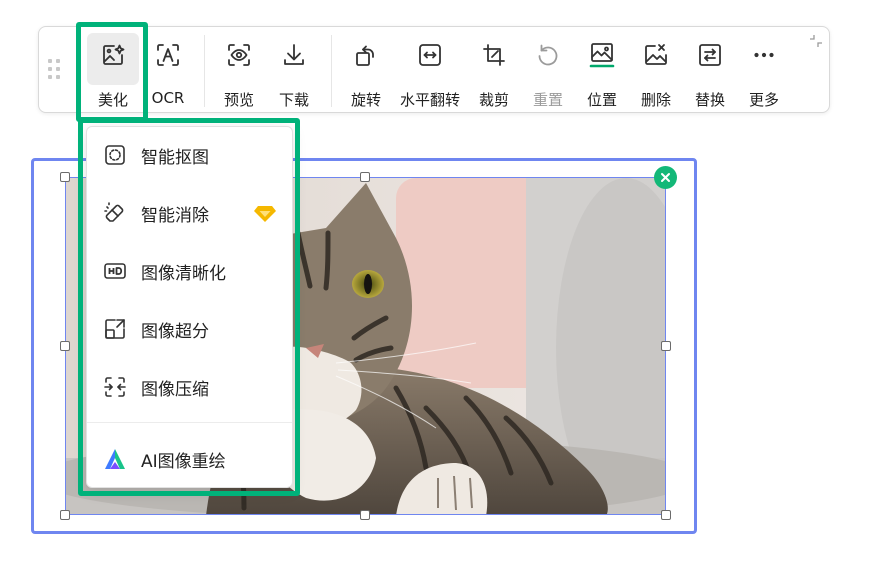 The image size is (887, 563). I want to click on rotate-button: 旋转, so click(366, 70).